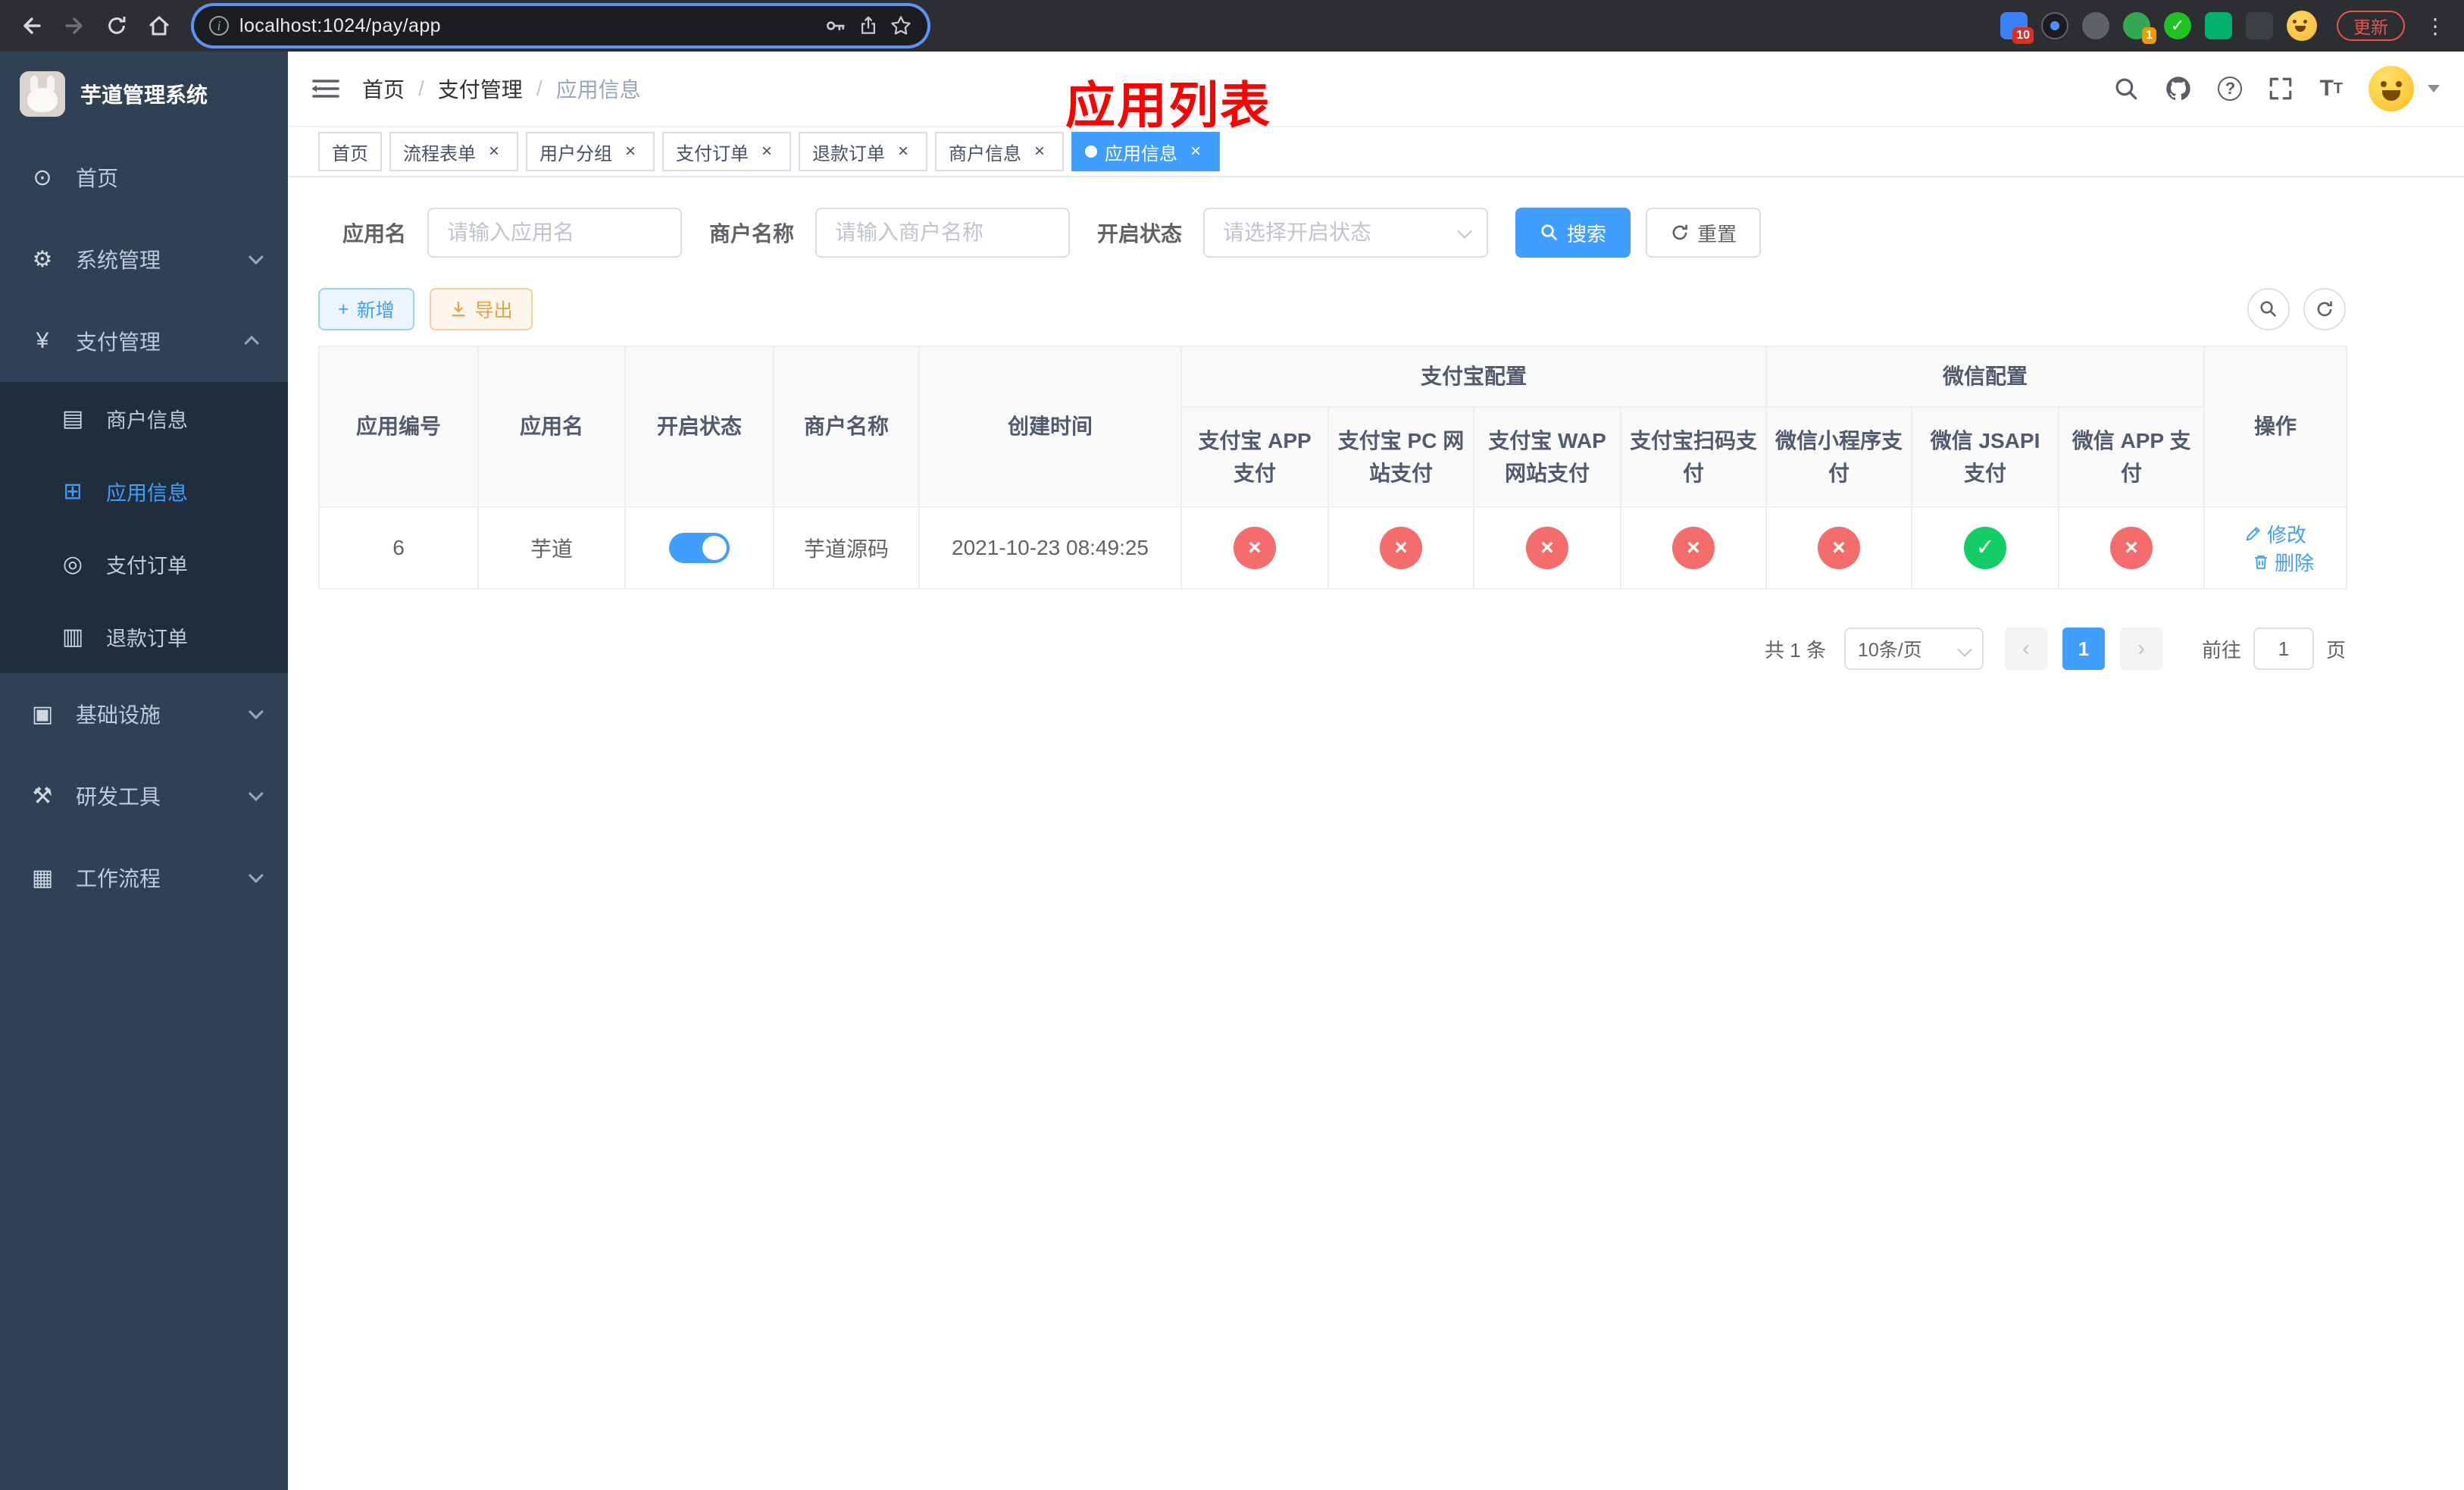  What do you see at coordinates (2259, 26) in the screenshot?
I see `extension-pin-icon` at bounding box center [2259, 26].